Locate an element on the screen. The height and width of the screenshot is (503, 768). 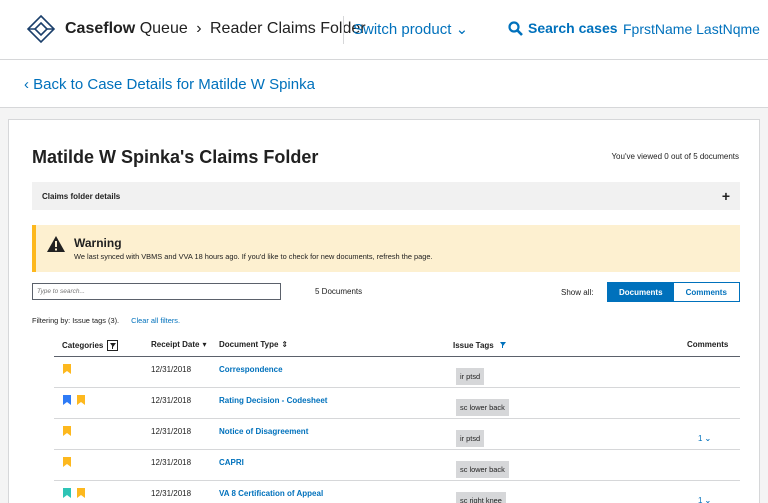
issue-tags-filter-icon is located at coordinates (503, 345).